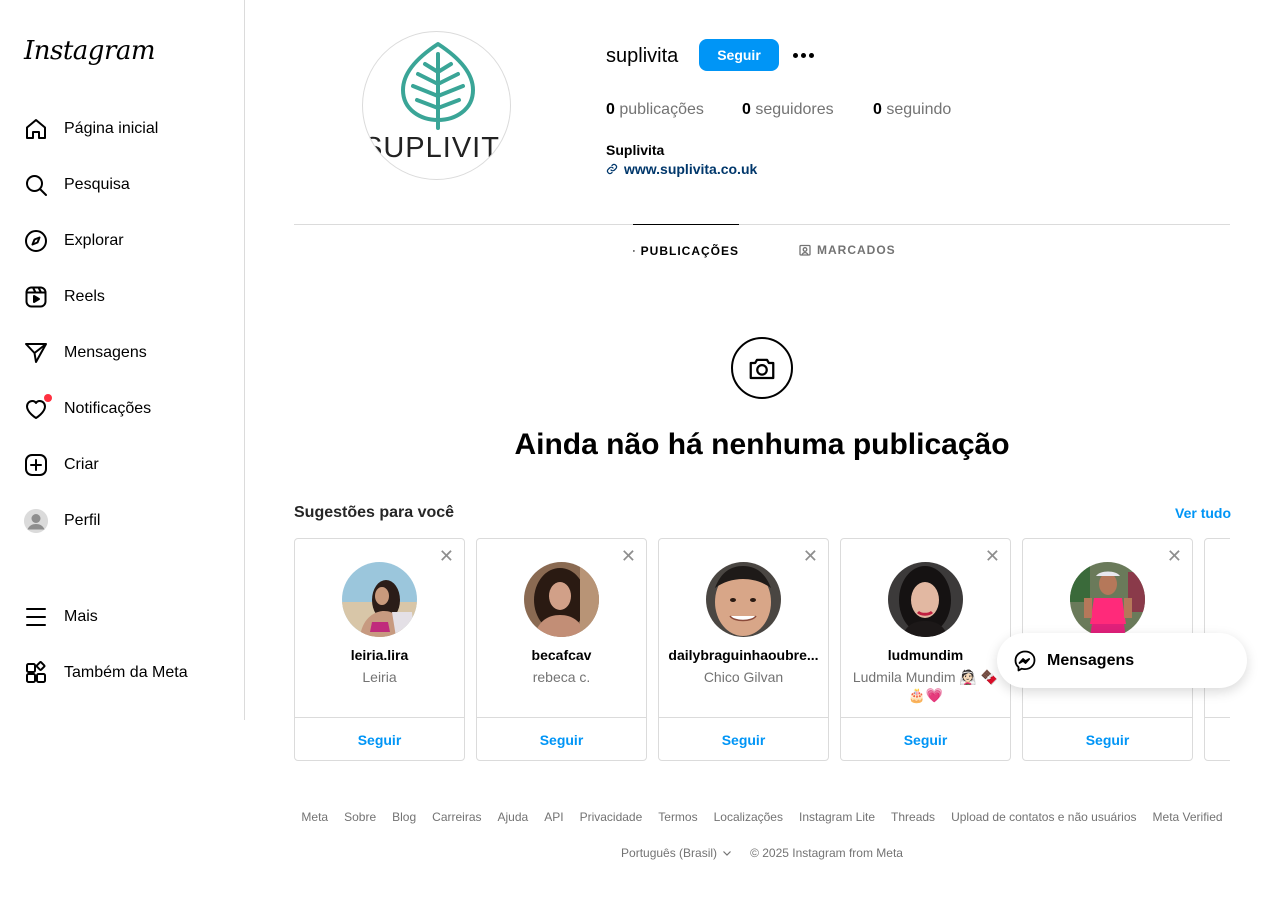 Image resolution: width=1265 pixels, height=923 pixels. Describe the element at coordinates (1203, 513) in the screenshot. I see `see-all-link: Ver tudo` at that location.